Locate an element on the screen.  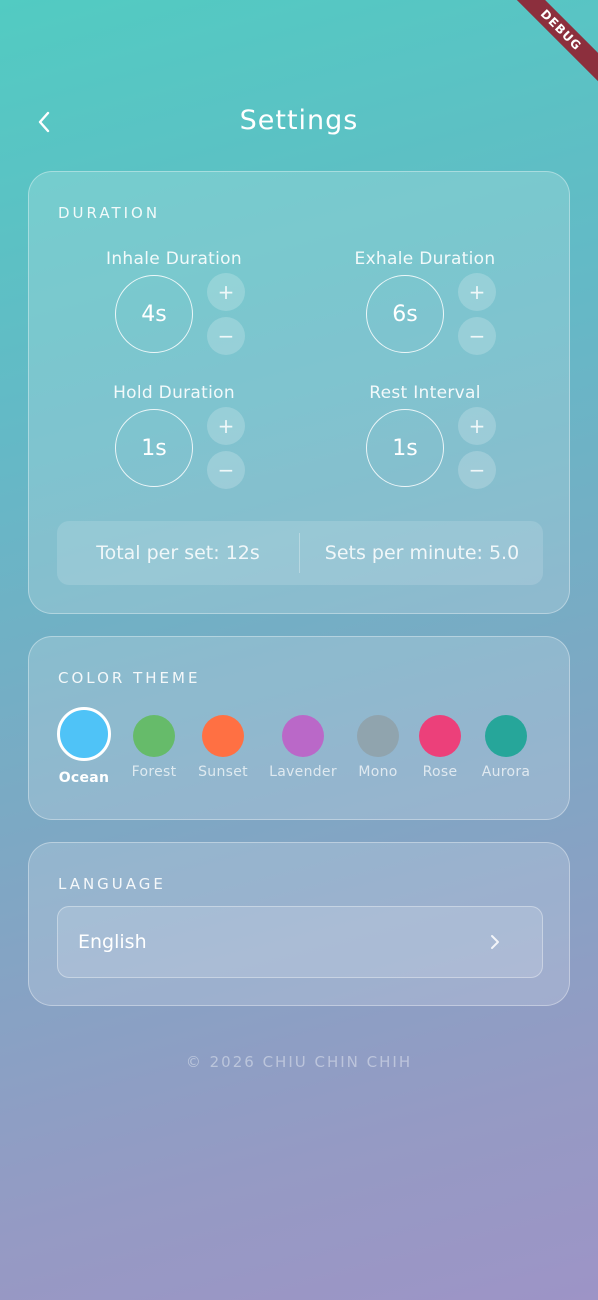
sets-per-minute: Sets per minute: 5.0 is located at coordinates (422, 553).